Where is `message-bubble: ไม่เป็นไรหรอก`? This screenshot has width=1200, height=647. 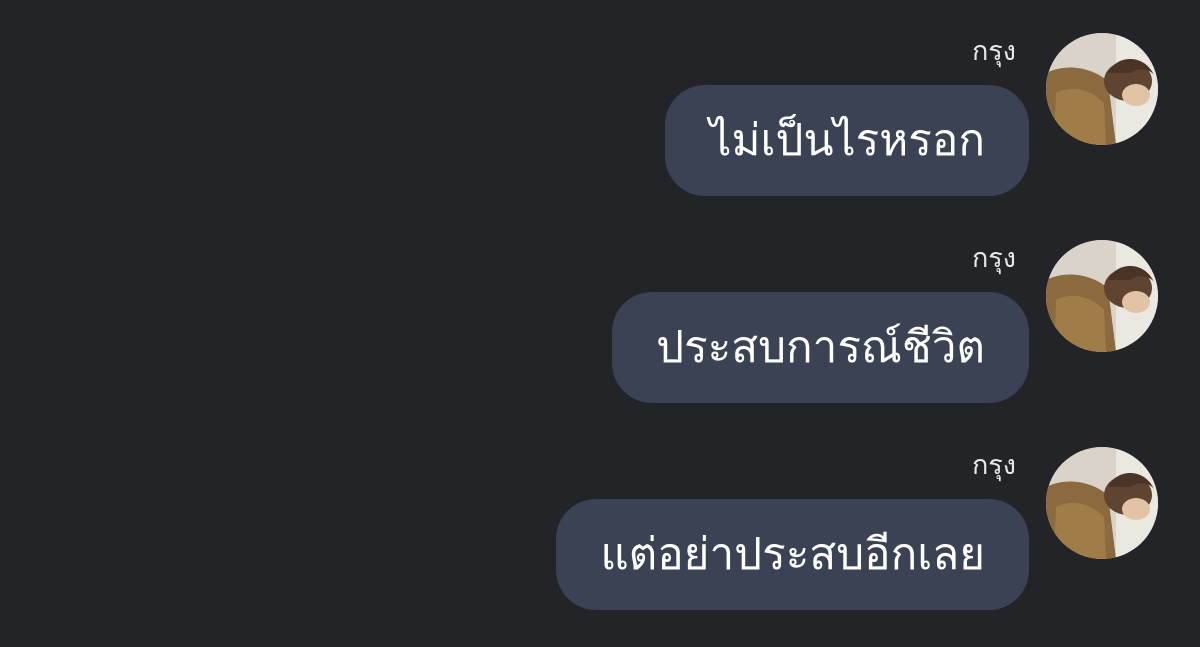 message-bubble: ไม่เป็นไรหรอก is located at coordinates (847, 140).